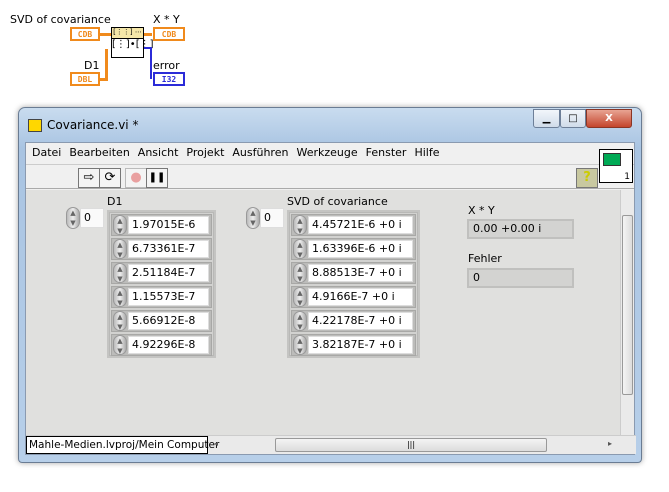  What do you see at coordinates (166, 65) in the screenshot?
I see `error-terminal-label: error` at bounding box center [166, 65].